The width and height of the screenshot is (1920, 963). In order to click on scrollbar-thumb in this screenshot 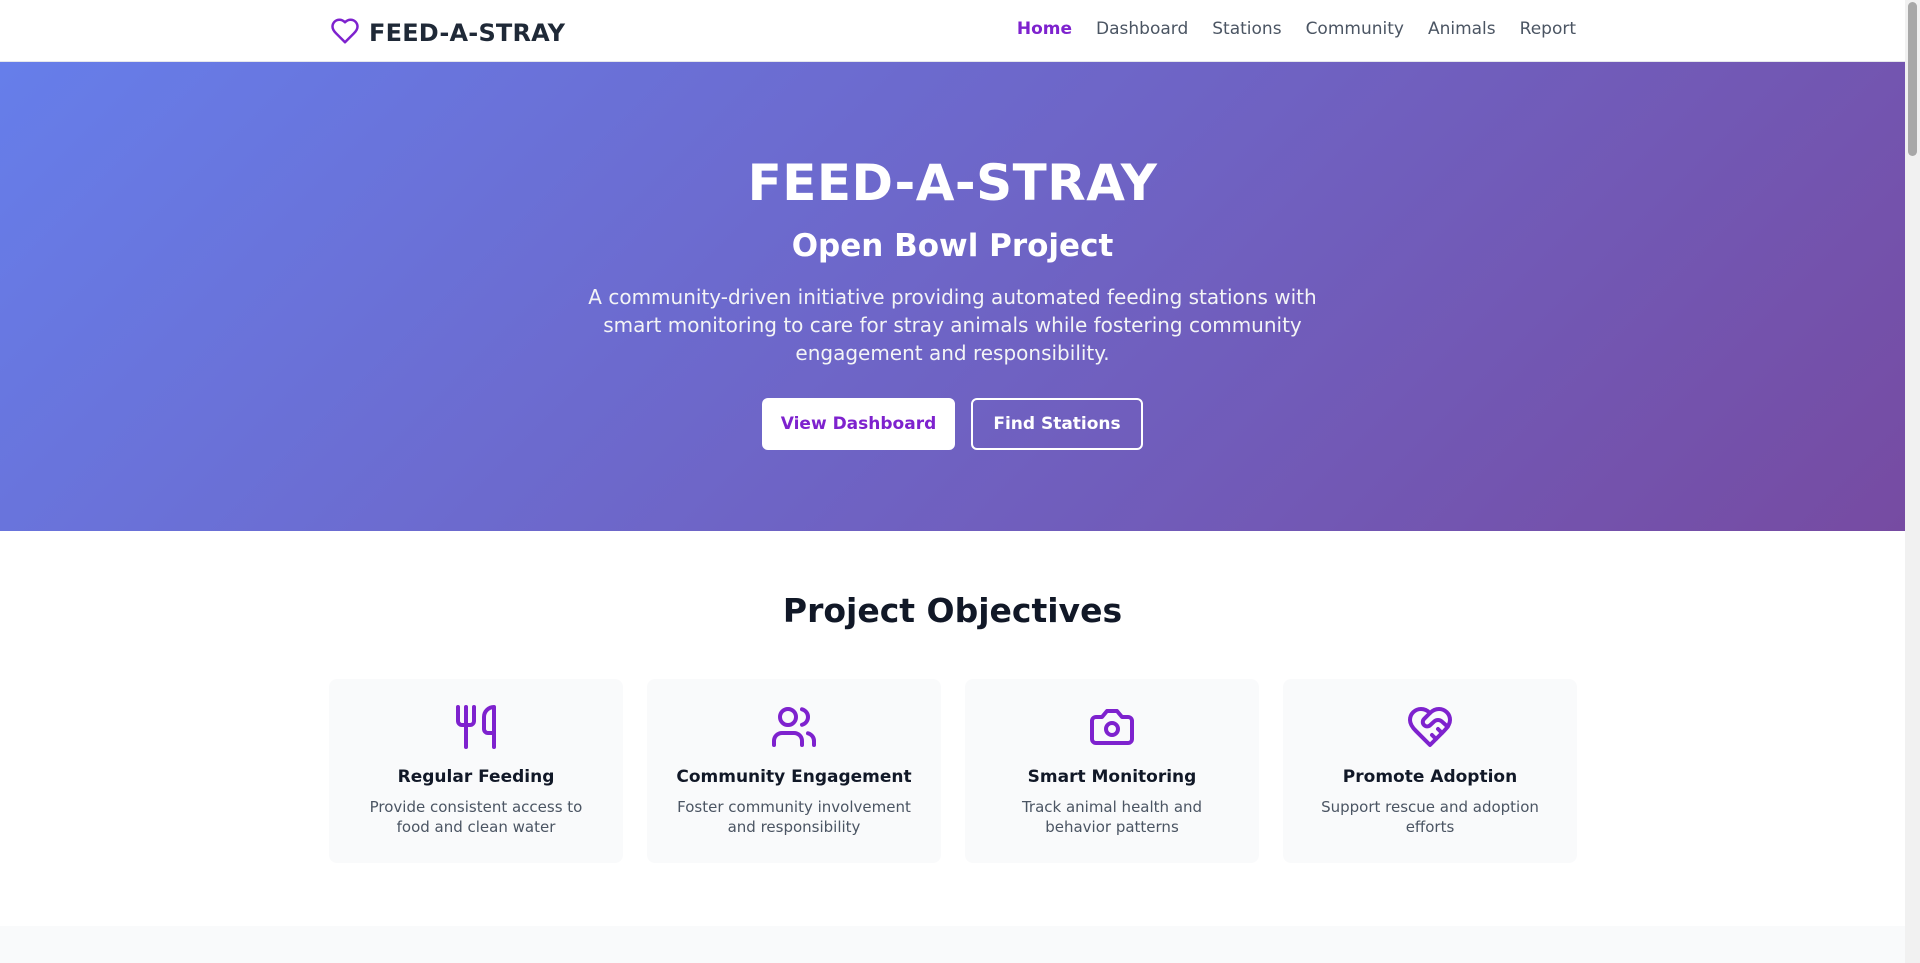, I will do `click(1912, 79)`.